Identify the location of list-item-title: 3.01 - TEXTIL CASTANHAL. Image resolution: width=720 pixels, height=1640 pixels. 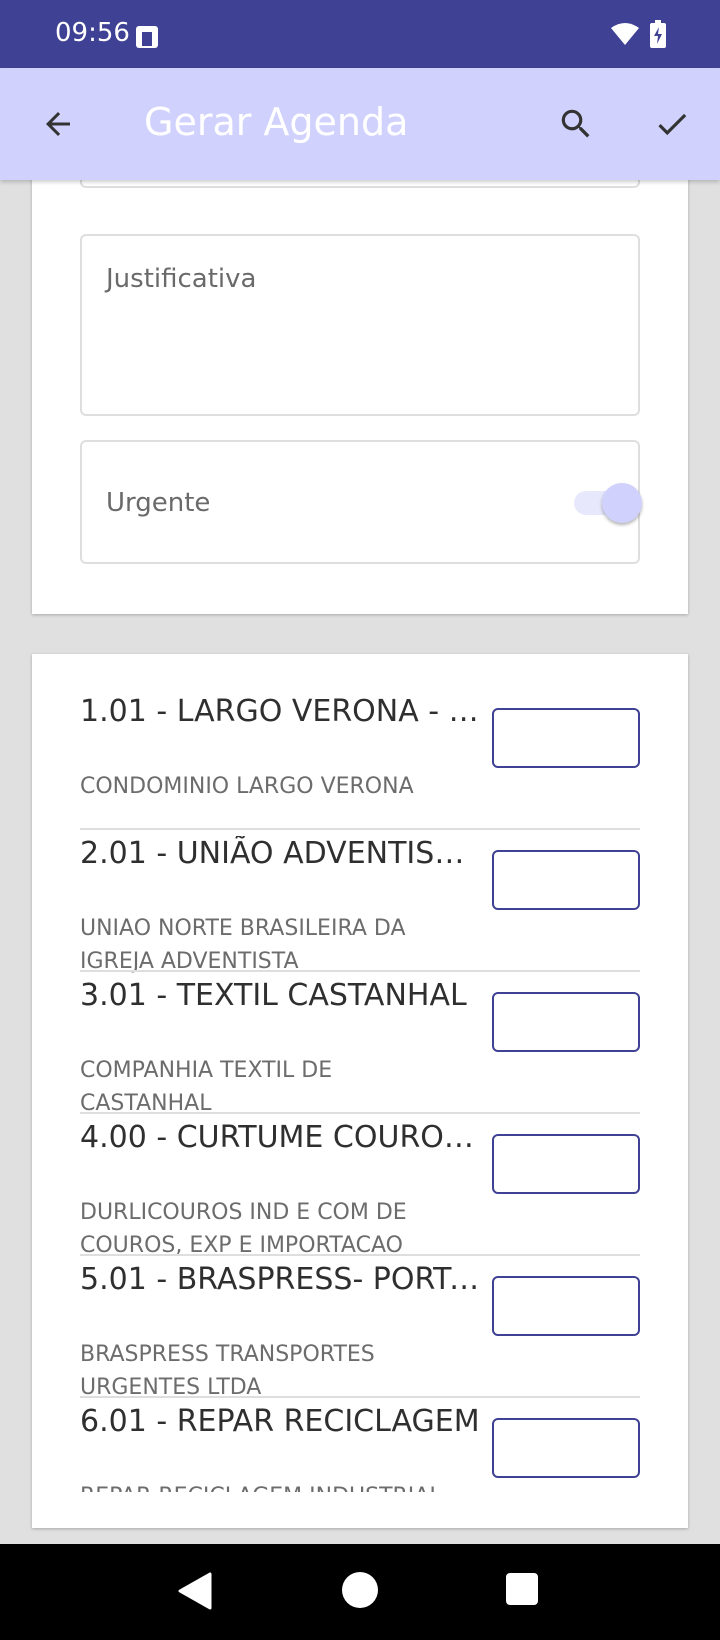
(273, 995).